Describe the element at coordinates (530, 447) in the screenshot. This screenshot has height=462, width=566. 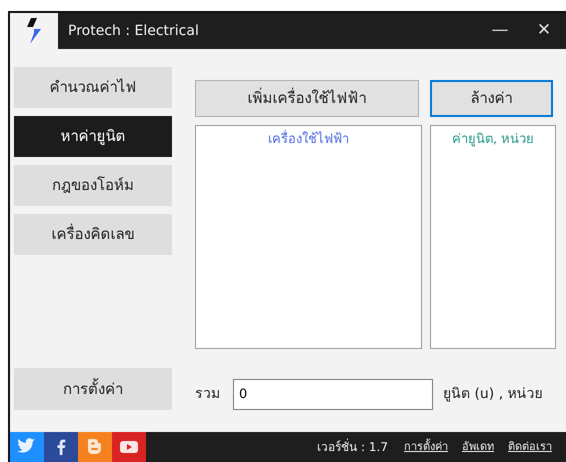
I see `footer-link: ติดต่อเรา` at that location.